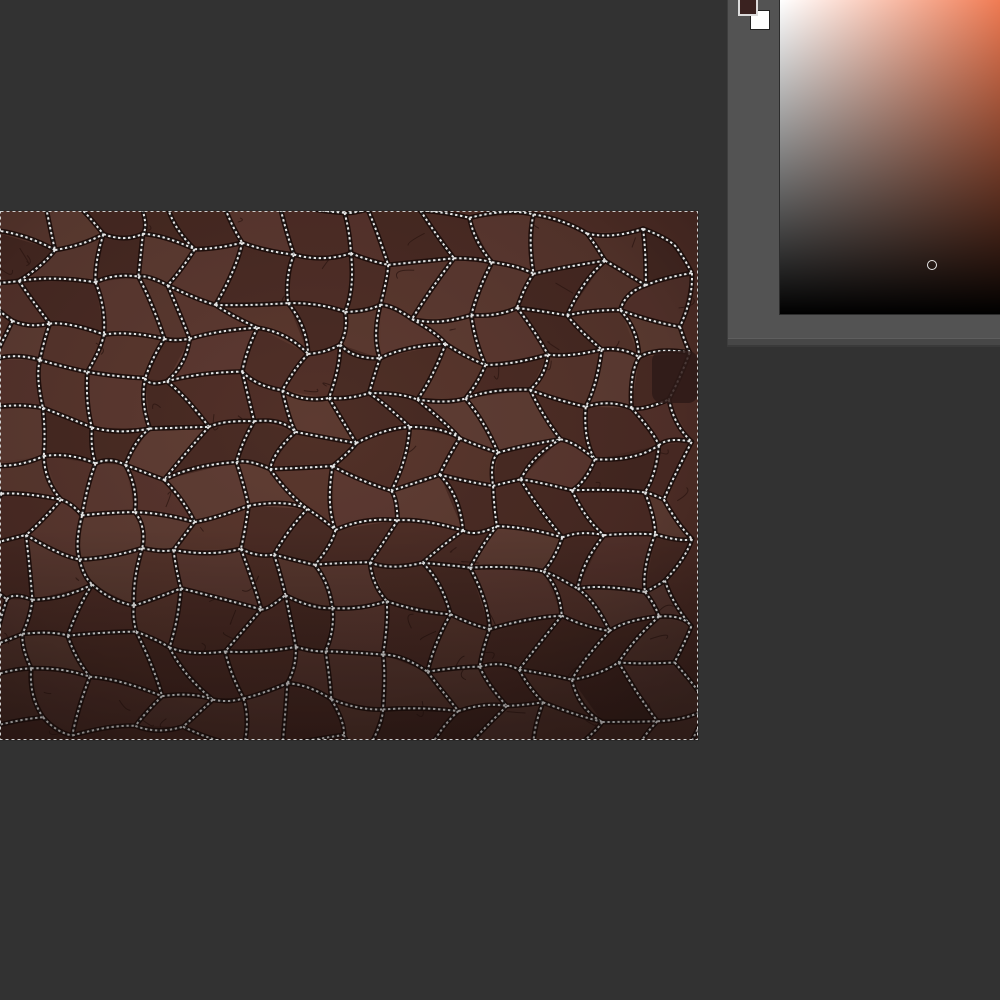 This screenshot has width=1000, height=1000. I want to click on color-picker-panel, so click(863, 172).